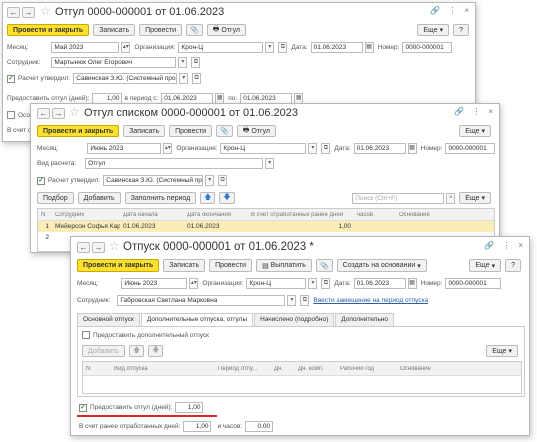 The height and width of the screenshot is (442, 537). What do you see at coordinates (375, 215) in the screenshot?
I see `column-header: часов` at bounding box center [375, 215].